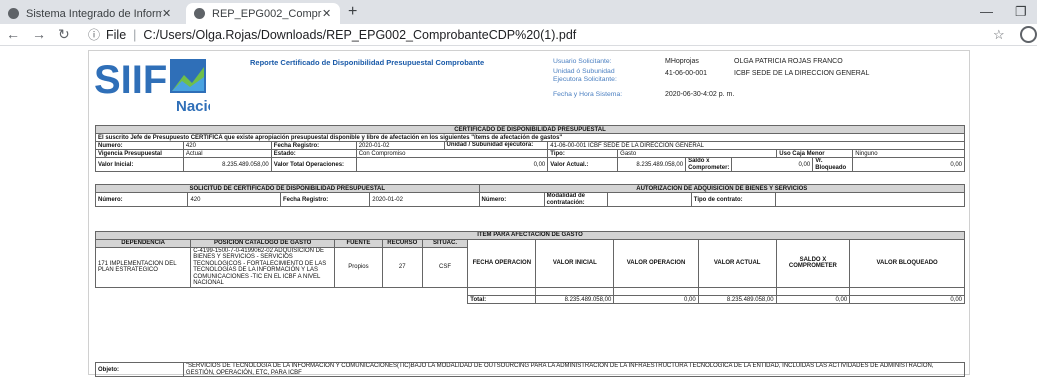 The width and height of the screenshot is (1037, 377). Describe the element at coordinates (313, 153) in the screenshot. I see `estado-label: Estado:` at that location.